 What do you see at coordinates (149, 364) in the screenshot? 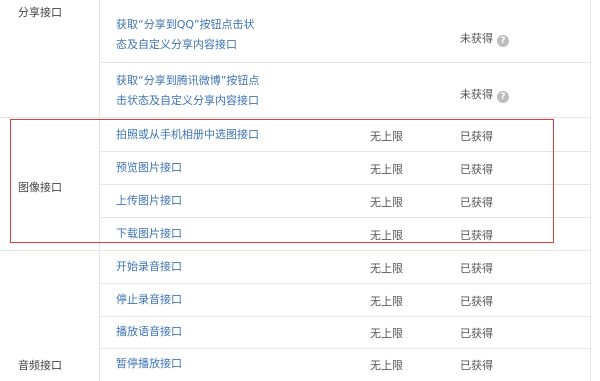
I see `pause-voice-api-link: 暂停播放接口` at bounding box center [149, 364].